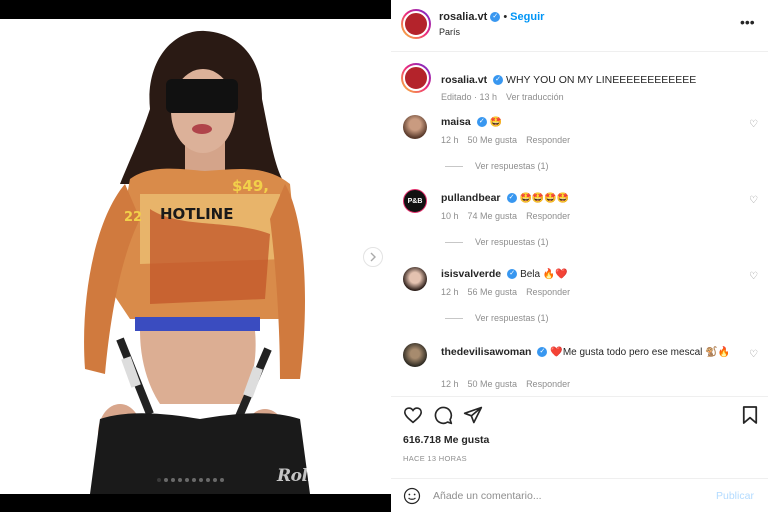 This screenshot has height=512, width=768. Describe the element at coordinates (640, 352) in the screenshot. I see `comment-body: ❤️Me gusta todo pero ese mescal 🐒🔥` at that location.